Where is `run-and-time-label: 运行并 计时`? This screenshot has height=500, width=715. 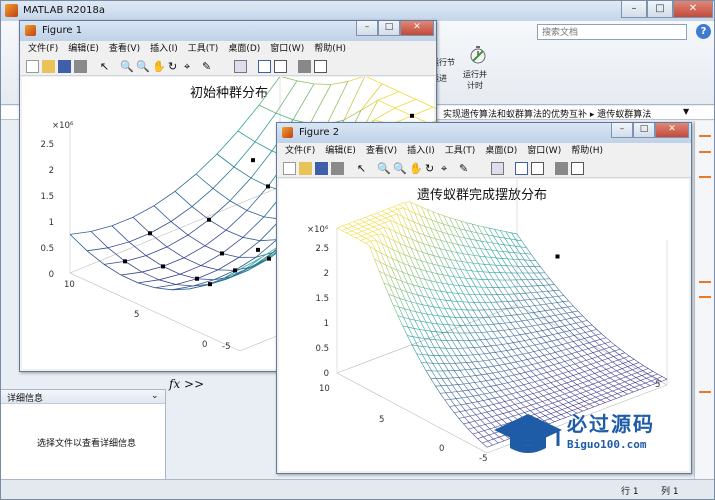
run-and-time-label: 运行并 计时 is located at coordinates (475, 80).